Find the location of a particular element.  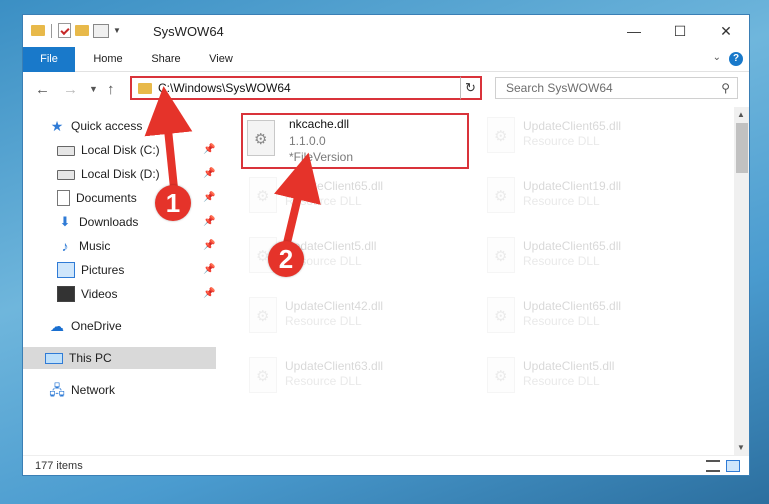

sidebar-item-downloads: ⬇ Downloads 📌 is located at coordinates (152, 222).